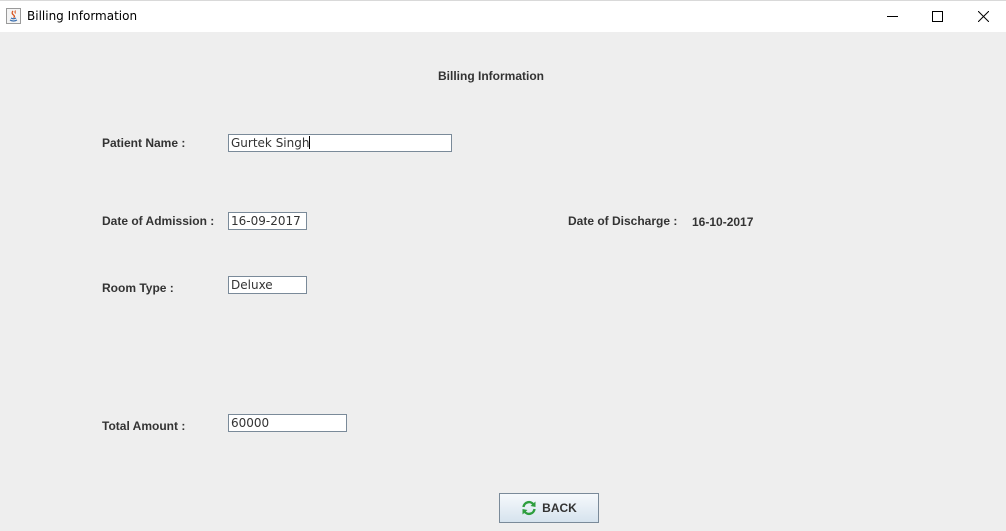 The image size is (1006, 531). What do you see at coordinates (287, 423) in the screenshot?
I see `total-amount-field: 60000` at bounding box center [287, 423].